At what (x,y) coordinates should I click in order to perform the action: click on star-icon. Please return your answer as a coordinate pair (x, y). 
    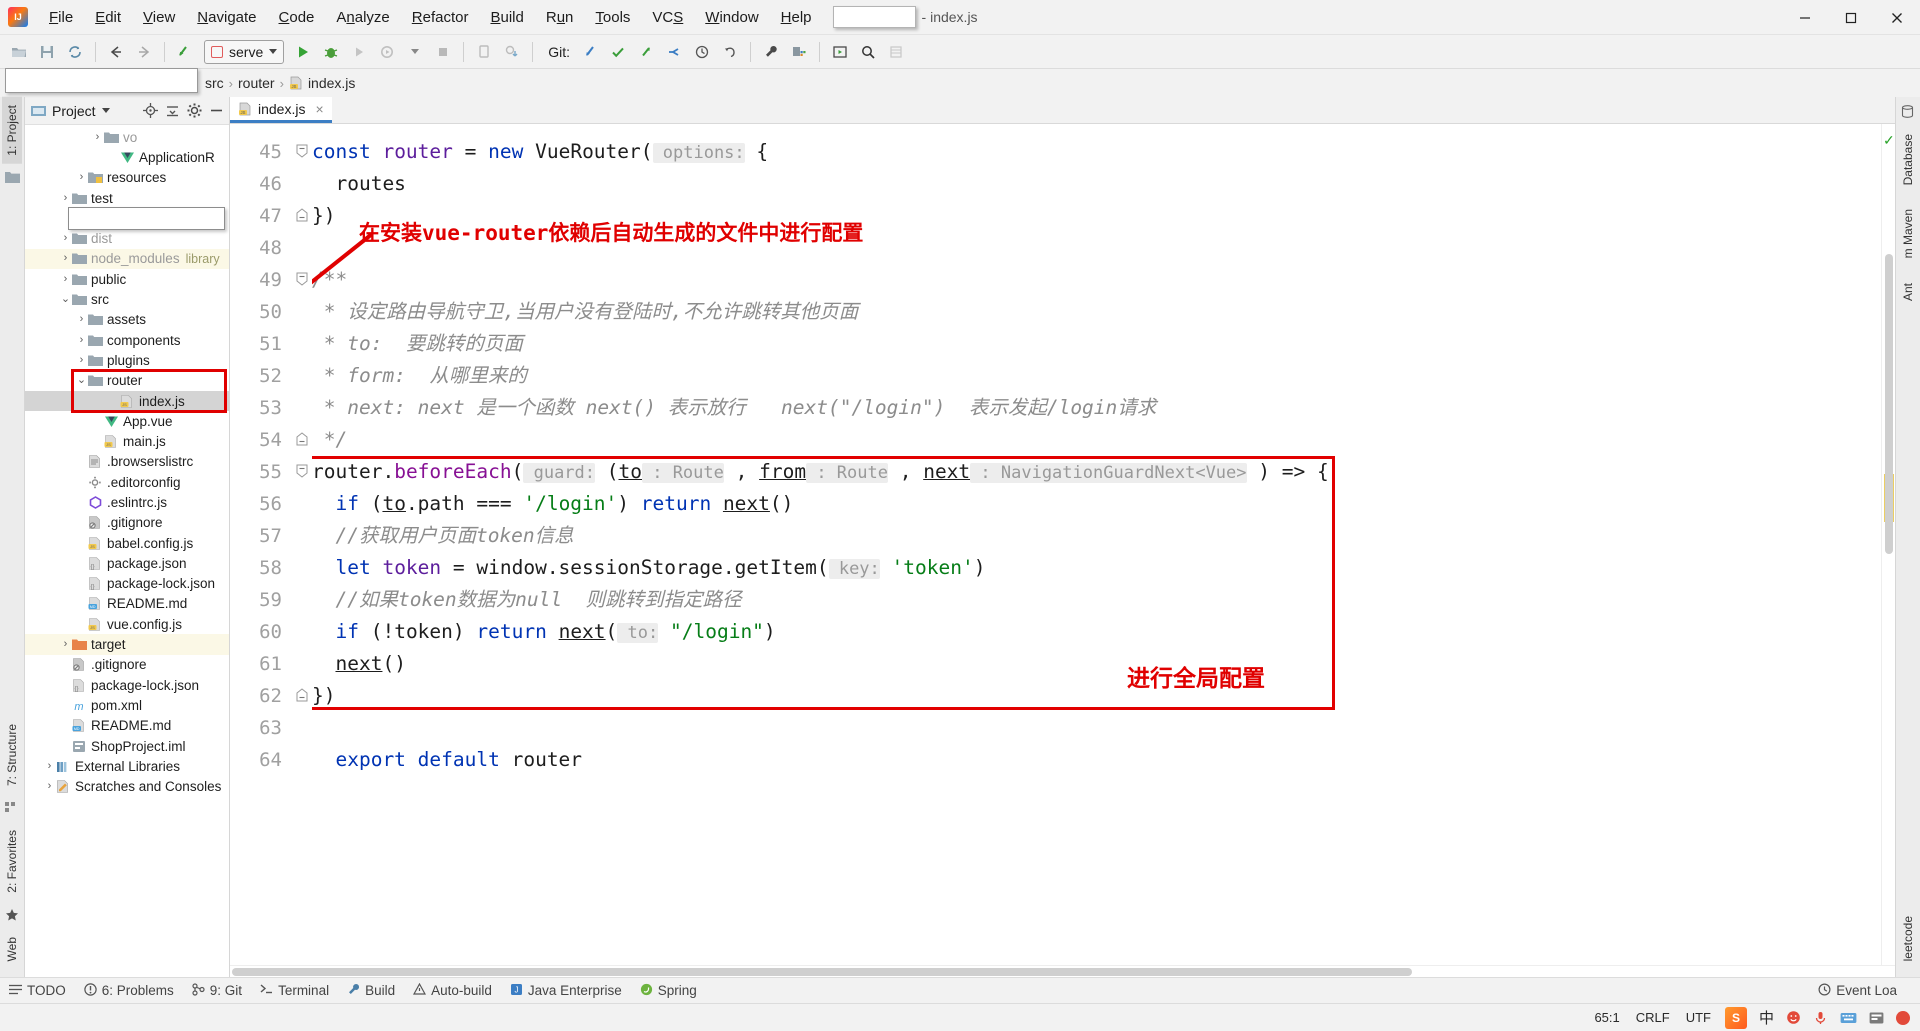
    Looking at the image, I should click on (12, 915).